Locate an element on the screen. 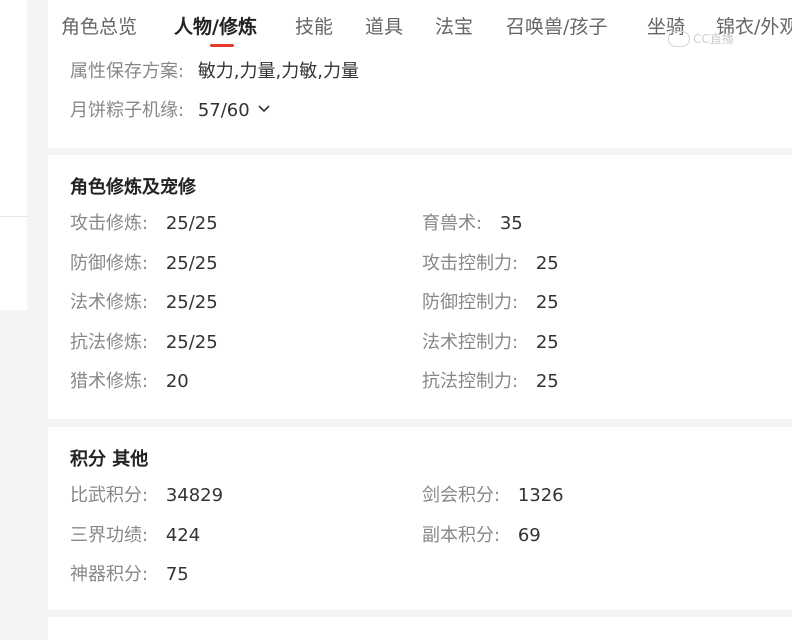 The height and width of the screenshot is (640, 792). cultivation-item-label: 攻击修炼: is located at coordinates (109, 223).